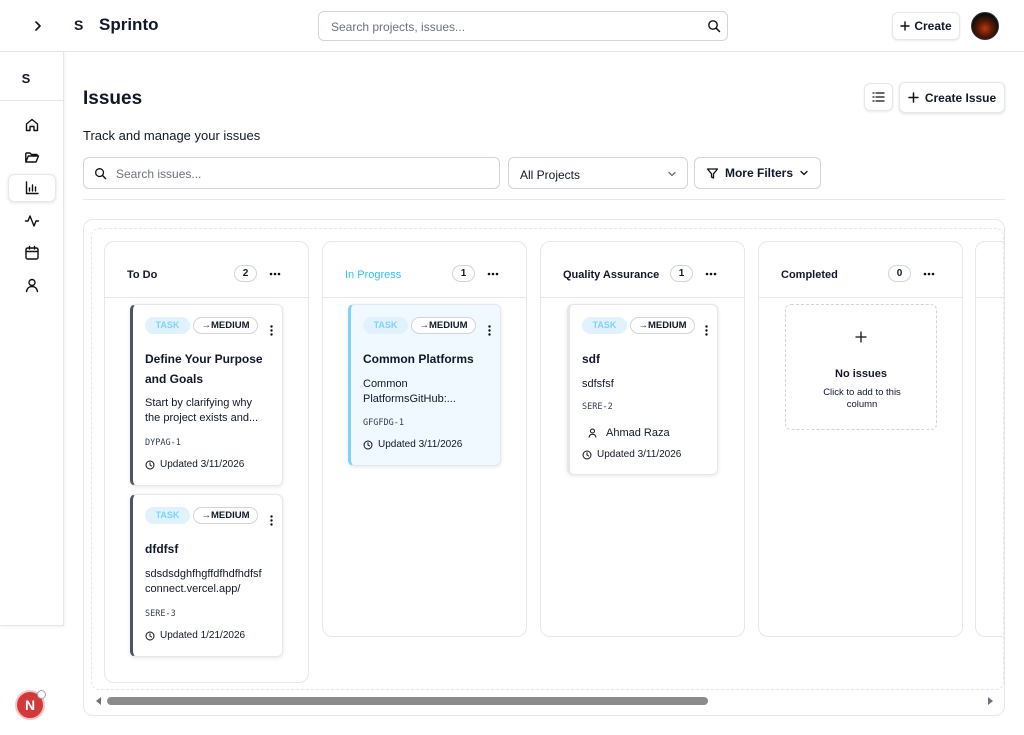 The width and height of the screenshot is (1024, 735). I want to click on sidebar-item-activity, so click(32, 221).